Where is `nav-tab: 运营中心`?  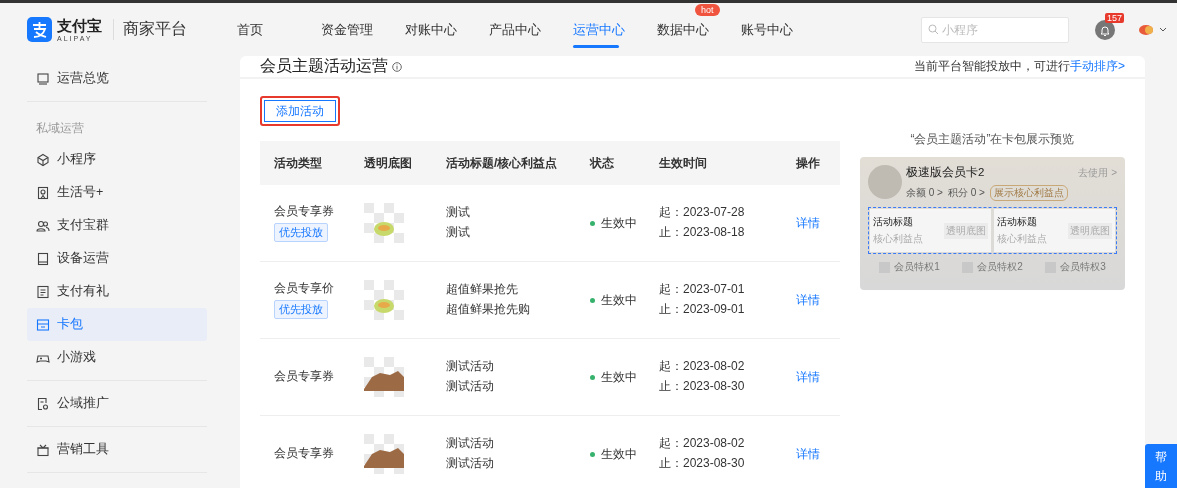 nav-tab: 运营中心 is located at coordinates (599, 29).